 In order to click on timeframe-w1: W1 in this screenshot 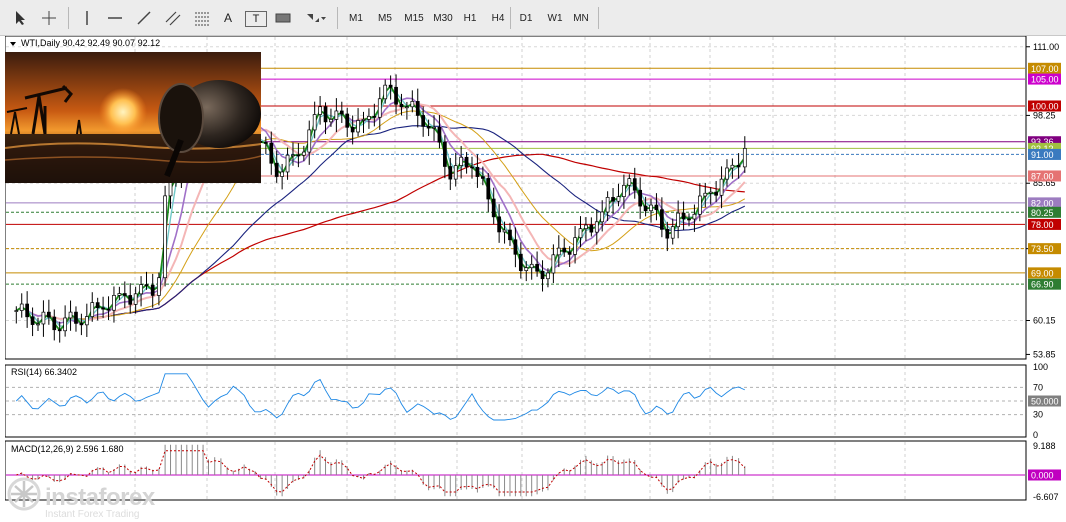, I will do `click(555, 18)`.